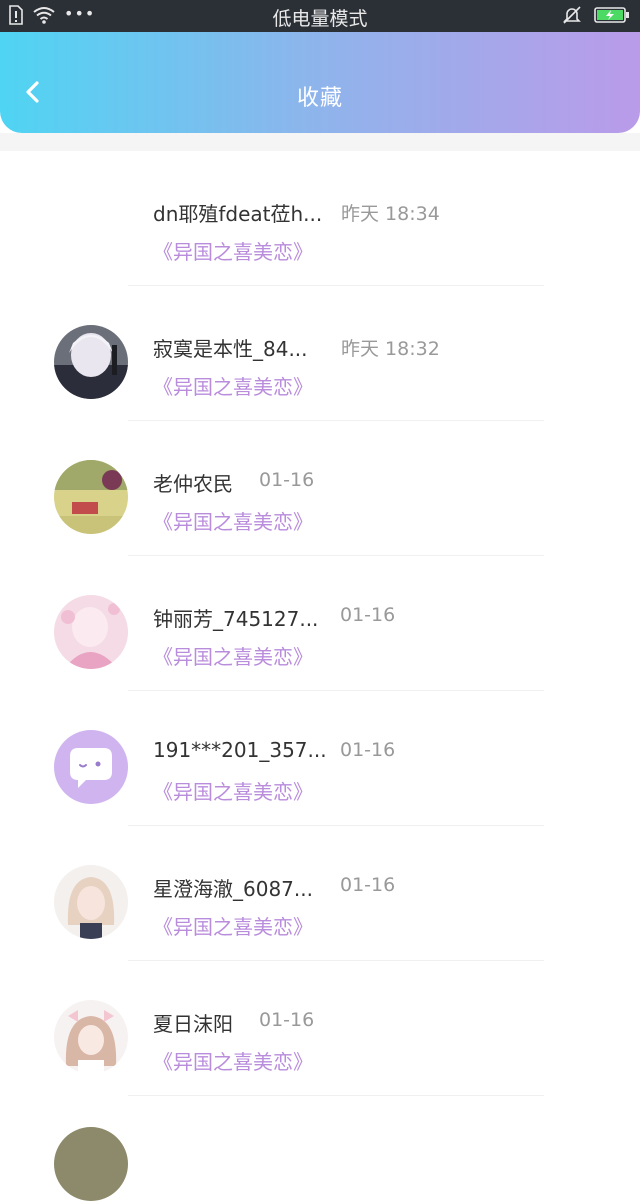  What do you see at coordinates (572, 15) in the screenshot?
I see `mute-bell-icon` at bounding box center [572, 15].